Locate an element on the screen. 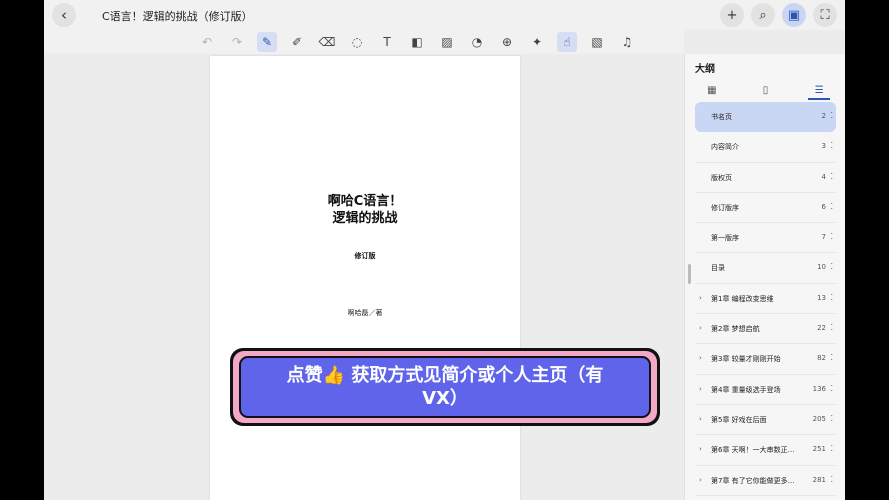 The height and width of the screenshot is (500, 889). add-icon: + is located at coordinates (732, 15).